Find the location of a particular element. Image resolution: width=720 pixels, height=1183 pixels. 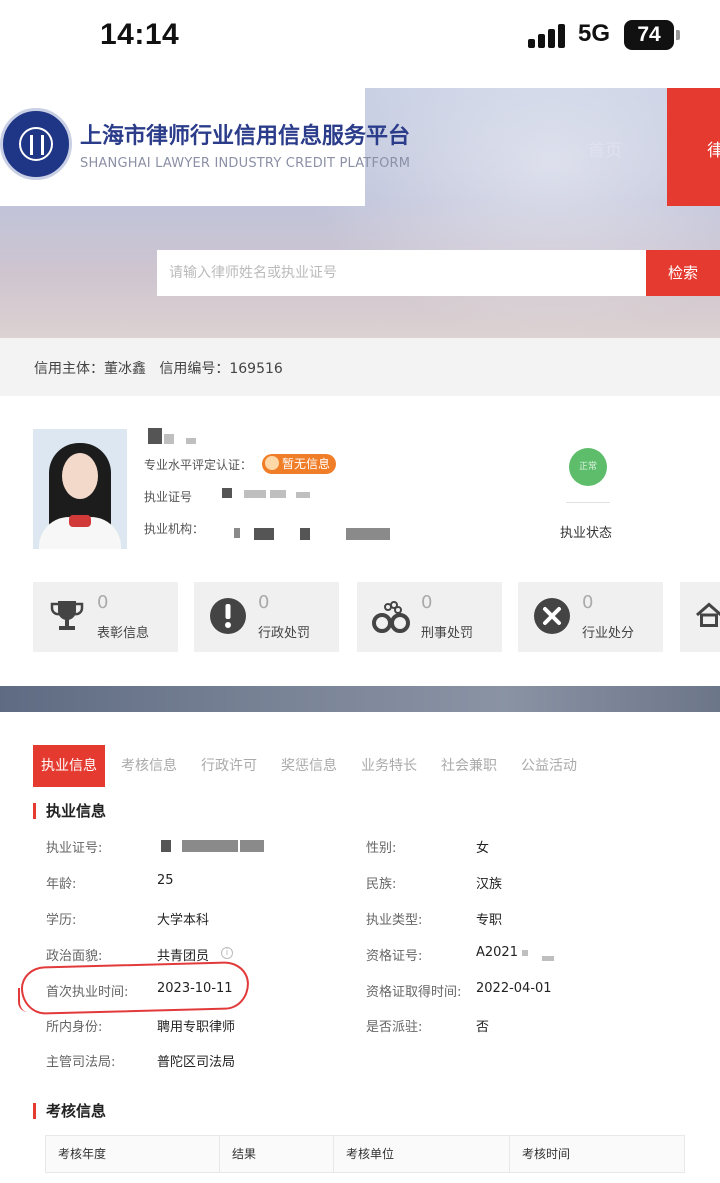

field-label: 性别: is located at coordinates (381, 848).